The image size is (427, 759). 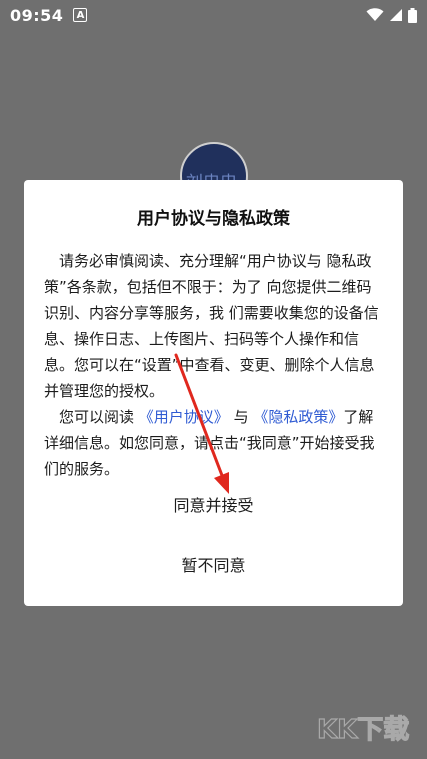 What do you see at coordinates (241, 417) in the screenshot?
I see `paragraph-links-and: 与` at bounding box center [241, 417].